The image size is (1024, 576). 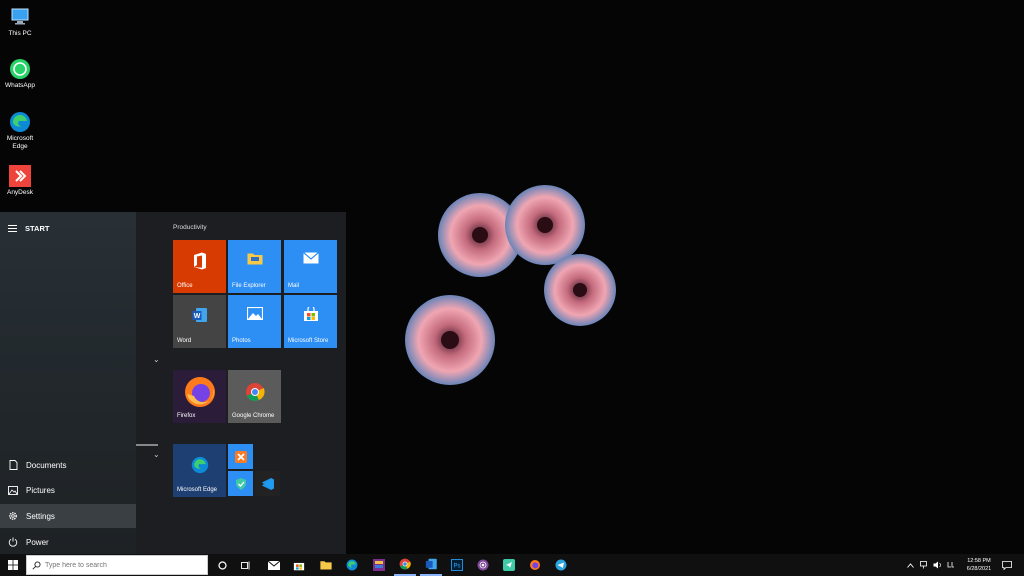 What do you see at coordinates (46, 465) in the screenshot?
I see `start-item-label: Documents` at bounding box center [46, 465].